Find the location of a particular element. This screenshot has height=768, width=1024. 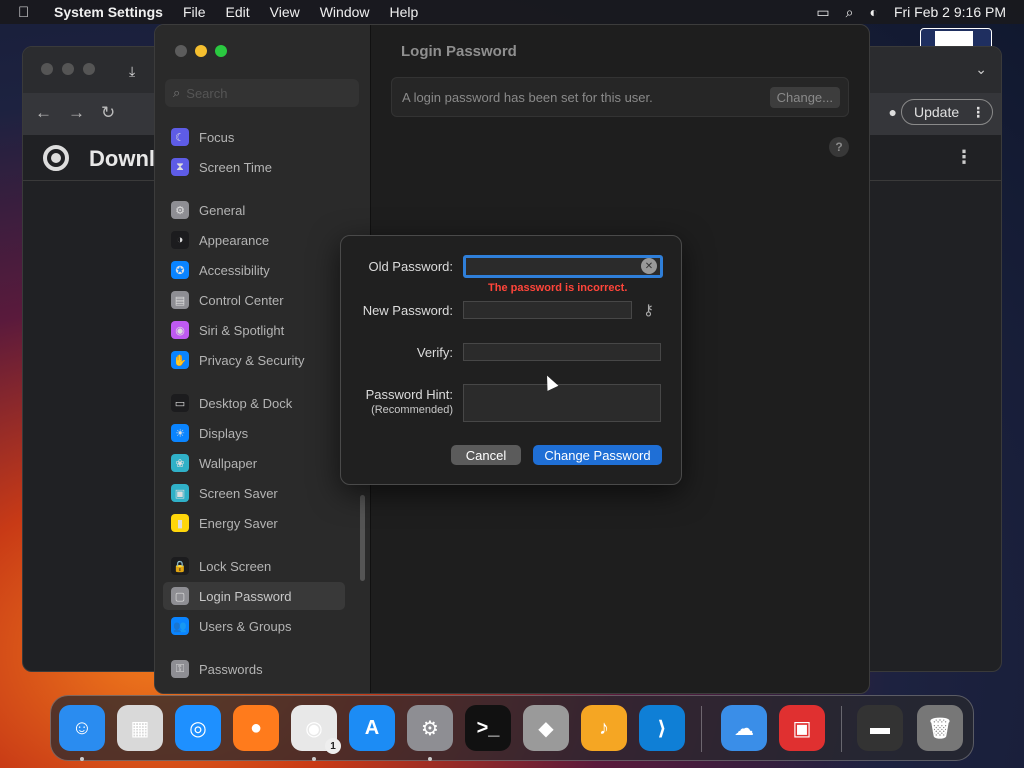

sidebar-item-desktop-dock: ▭ Desktop & Dock is located at coordinates (254, 403).